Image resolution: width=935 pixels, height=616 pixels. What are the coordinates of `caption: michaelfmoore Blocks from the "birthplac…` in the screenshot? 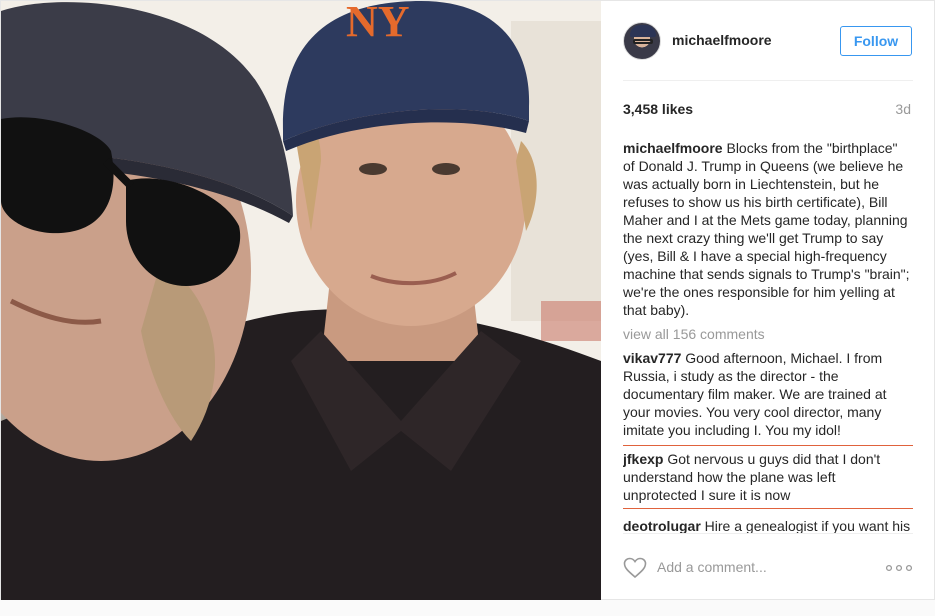 It's located at (768, 229).